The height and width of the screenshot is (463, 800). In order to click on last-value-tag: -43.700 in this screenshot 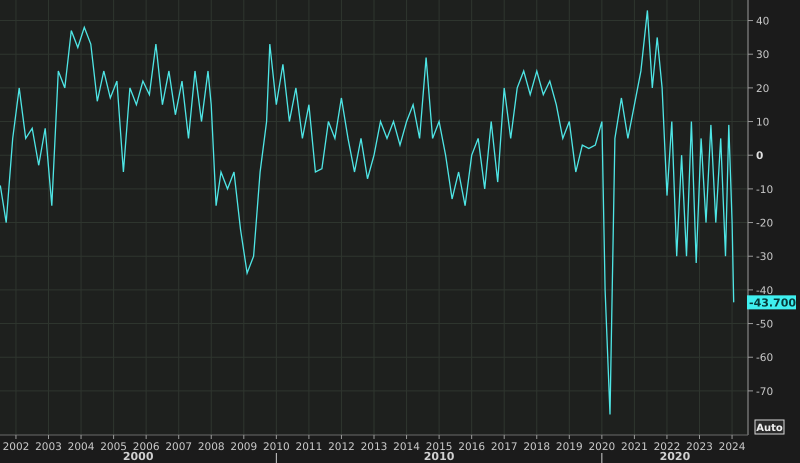, I will do `click(771, 302)`.